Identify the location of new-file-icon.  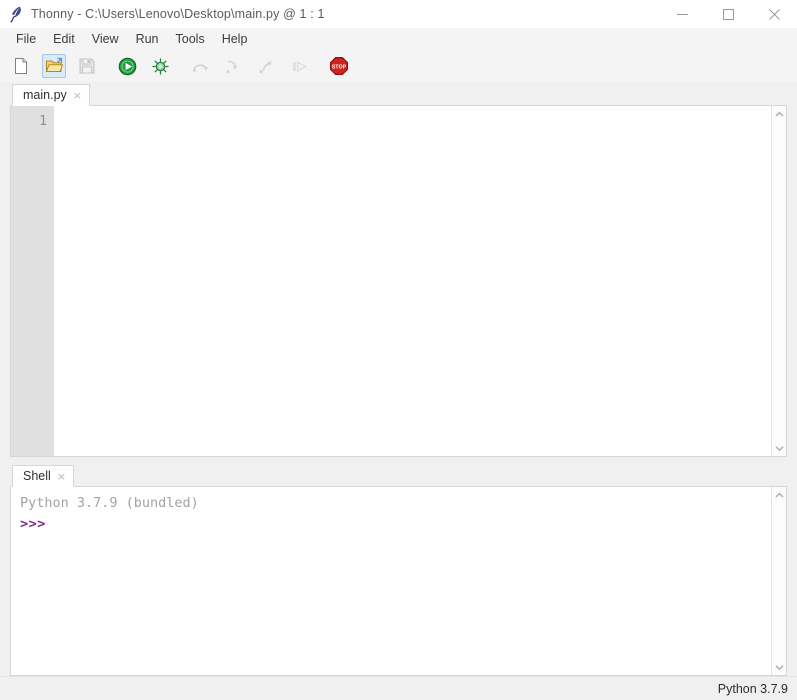
(21, 66).